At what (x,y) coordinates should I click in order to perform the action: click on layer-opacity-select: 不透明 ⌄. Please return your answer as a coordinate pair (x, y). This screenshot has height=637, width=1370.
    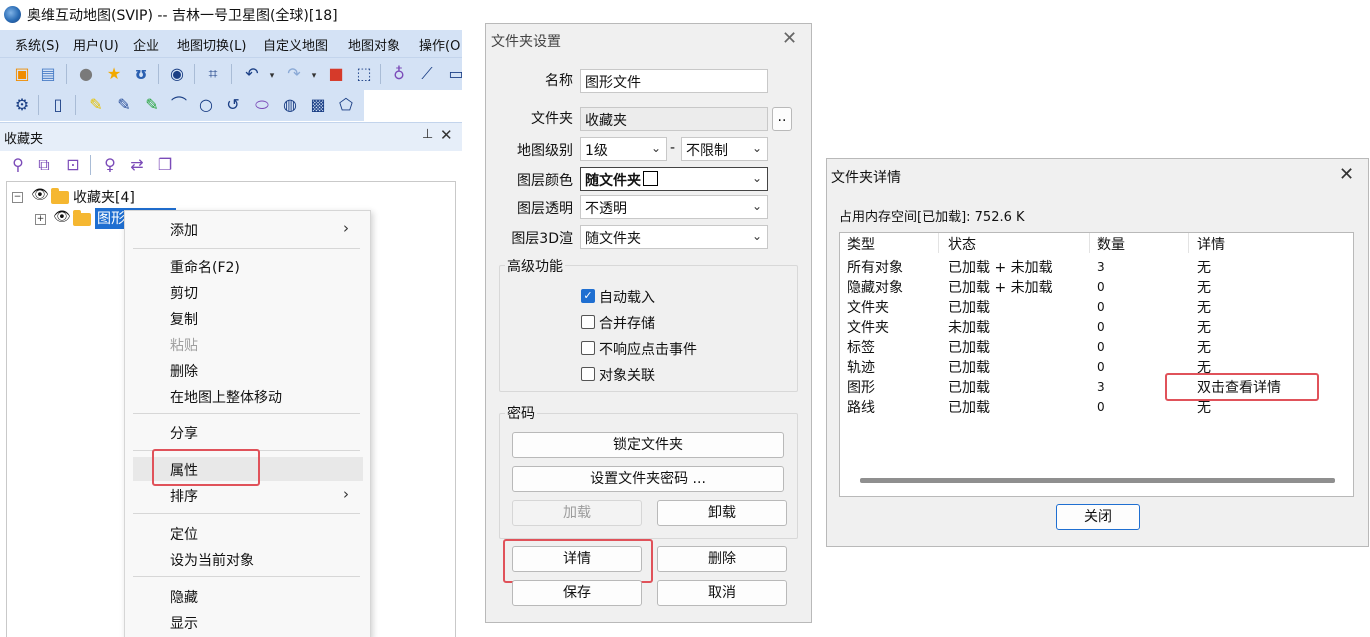
    Looking at the image, I should click on (674, 207).